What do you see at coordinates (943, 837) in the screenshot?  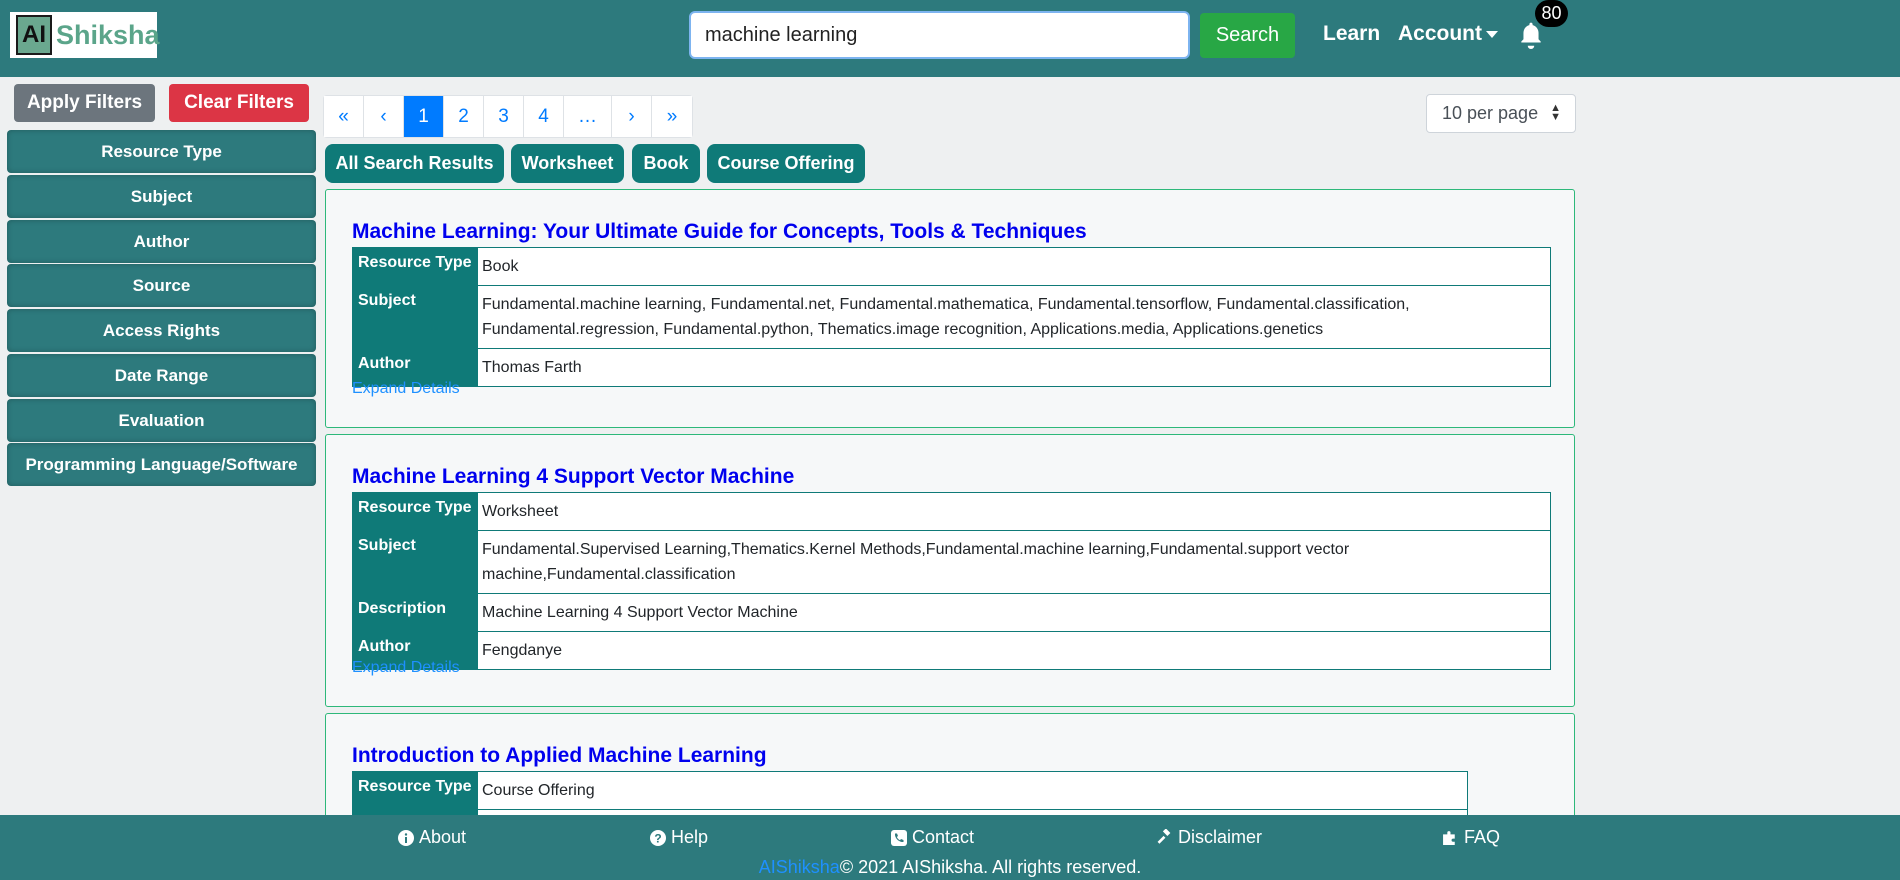 I see `footer-contact-label: Contact` at bounding box center [943, 837].